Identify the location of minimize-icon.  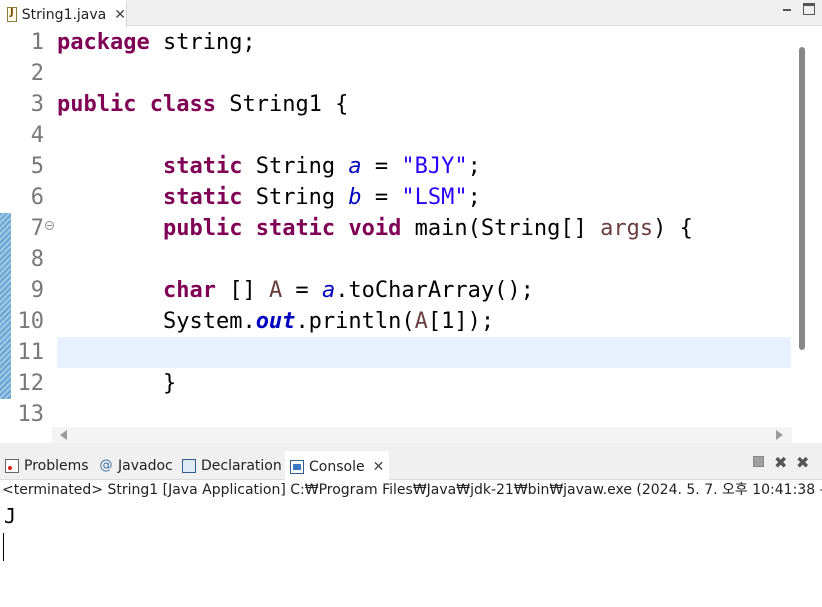
(787, 10).